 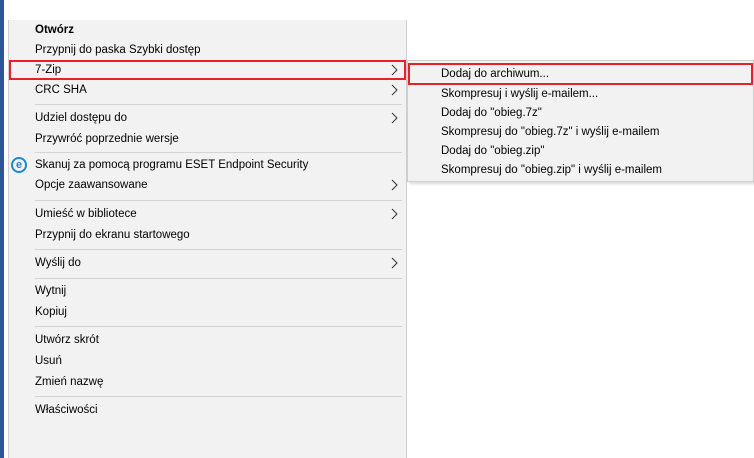 I want to click on menu-item-label: Przywróć poprzednie wersje, so click(x=107, y=139).